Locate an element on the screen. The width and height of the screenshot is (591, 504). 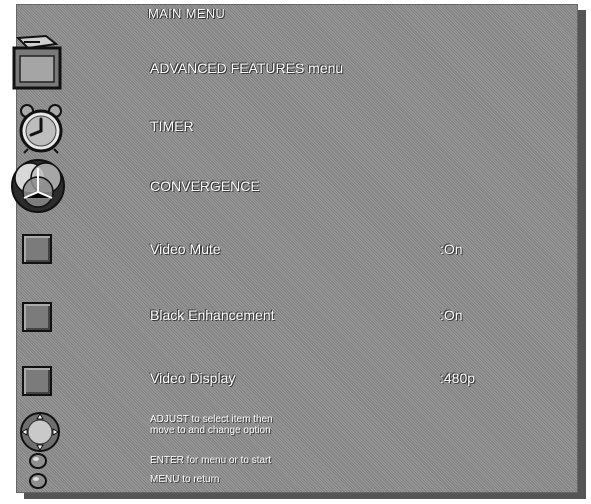
help-adjust-line2: move to and change option is located at coordinates (210, 430).